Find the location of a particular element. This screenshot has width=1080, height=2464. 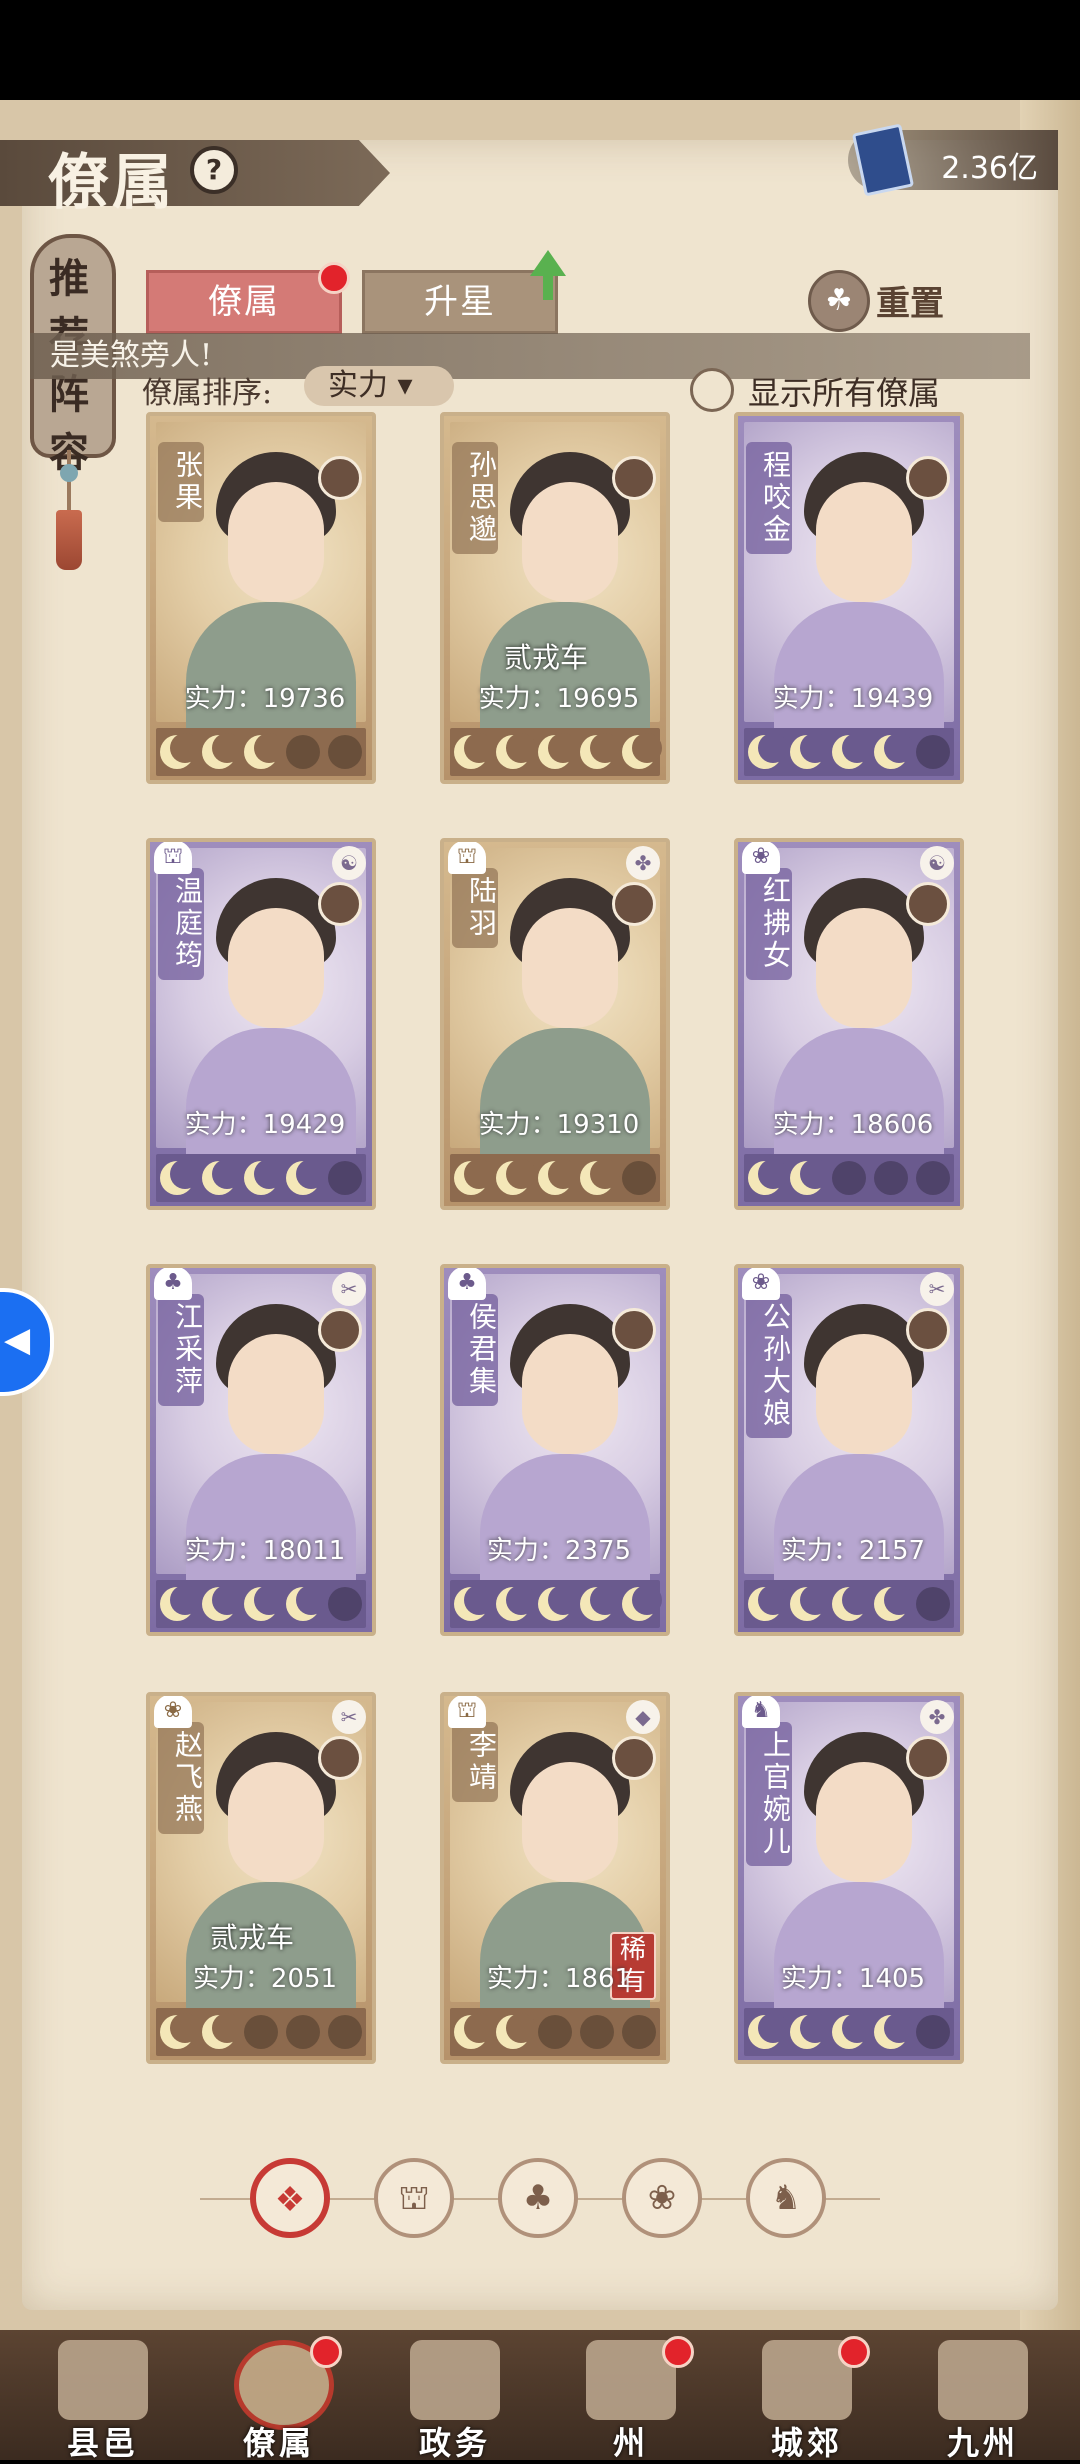

nav-item: 城郊 is located at coordinates (807, 2396).